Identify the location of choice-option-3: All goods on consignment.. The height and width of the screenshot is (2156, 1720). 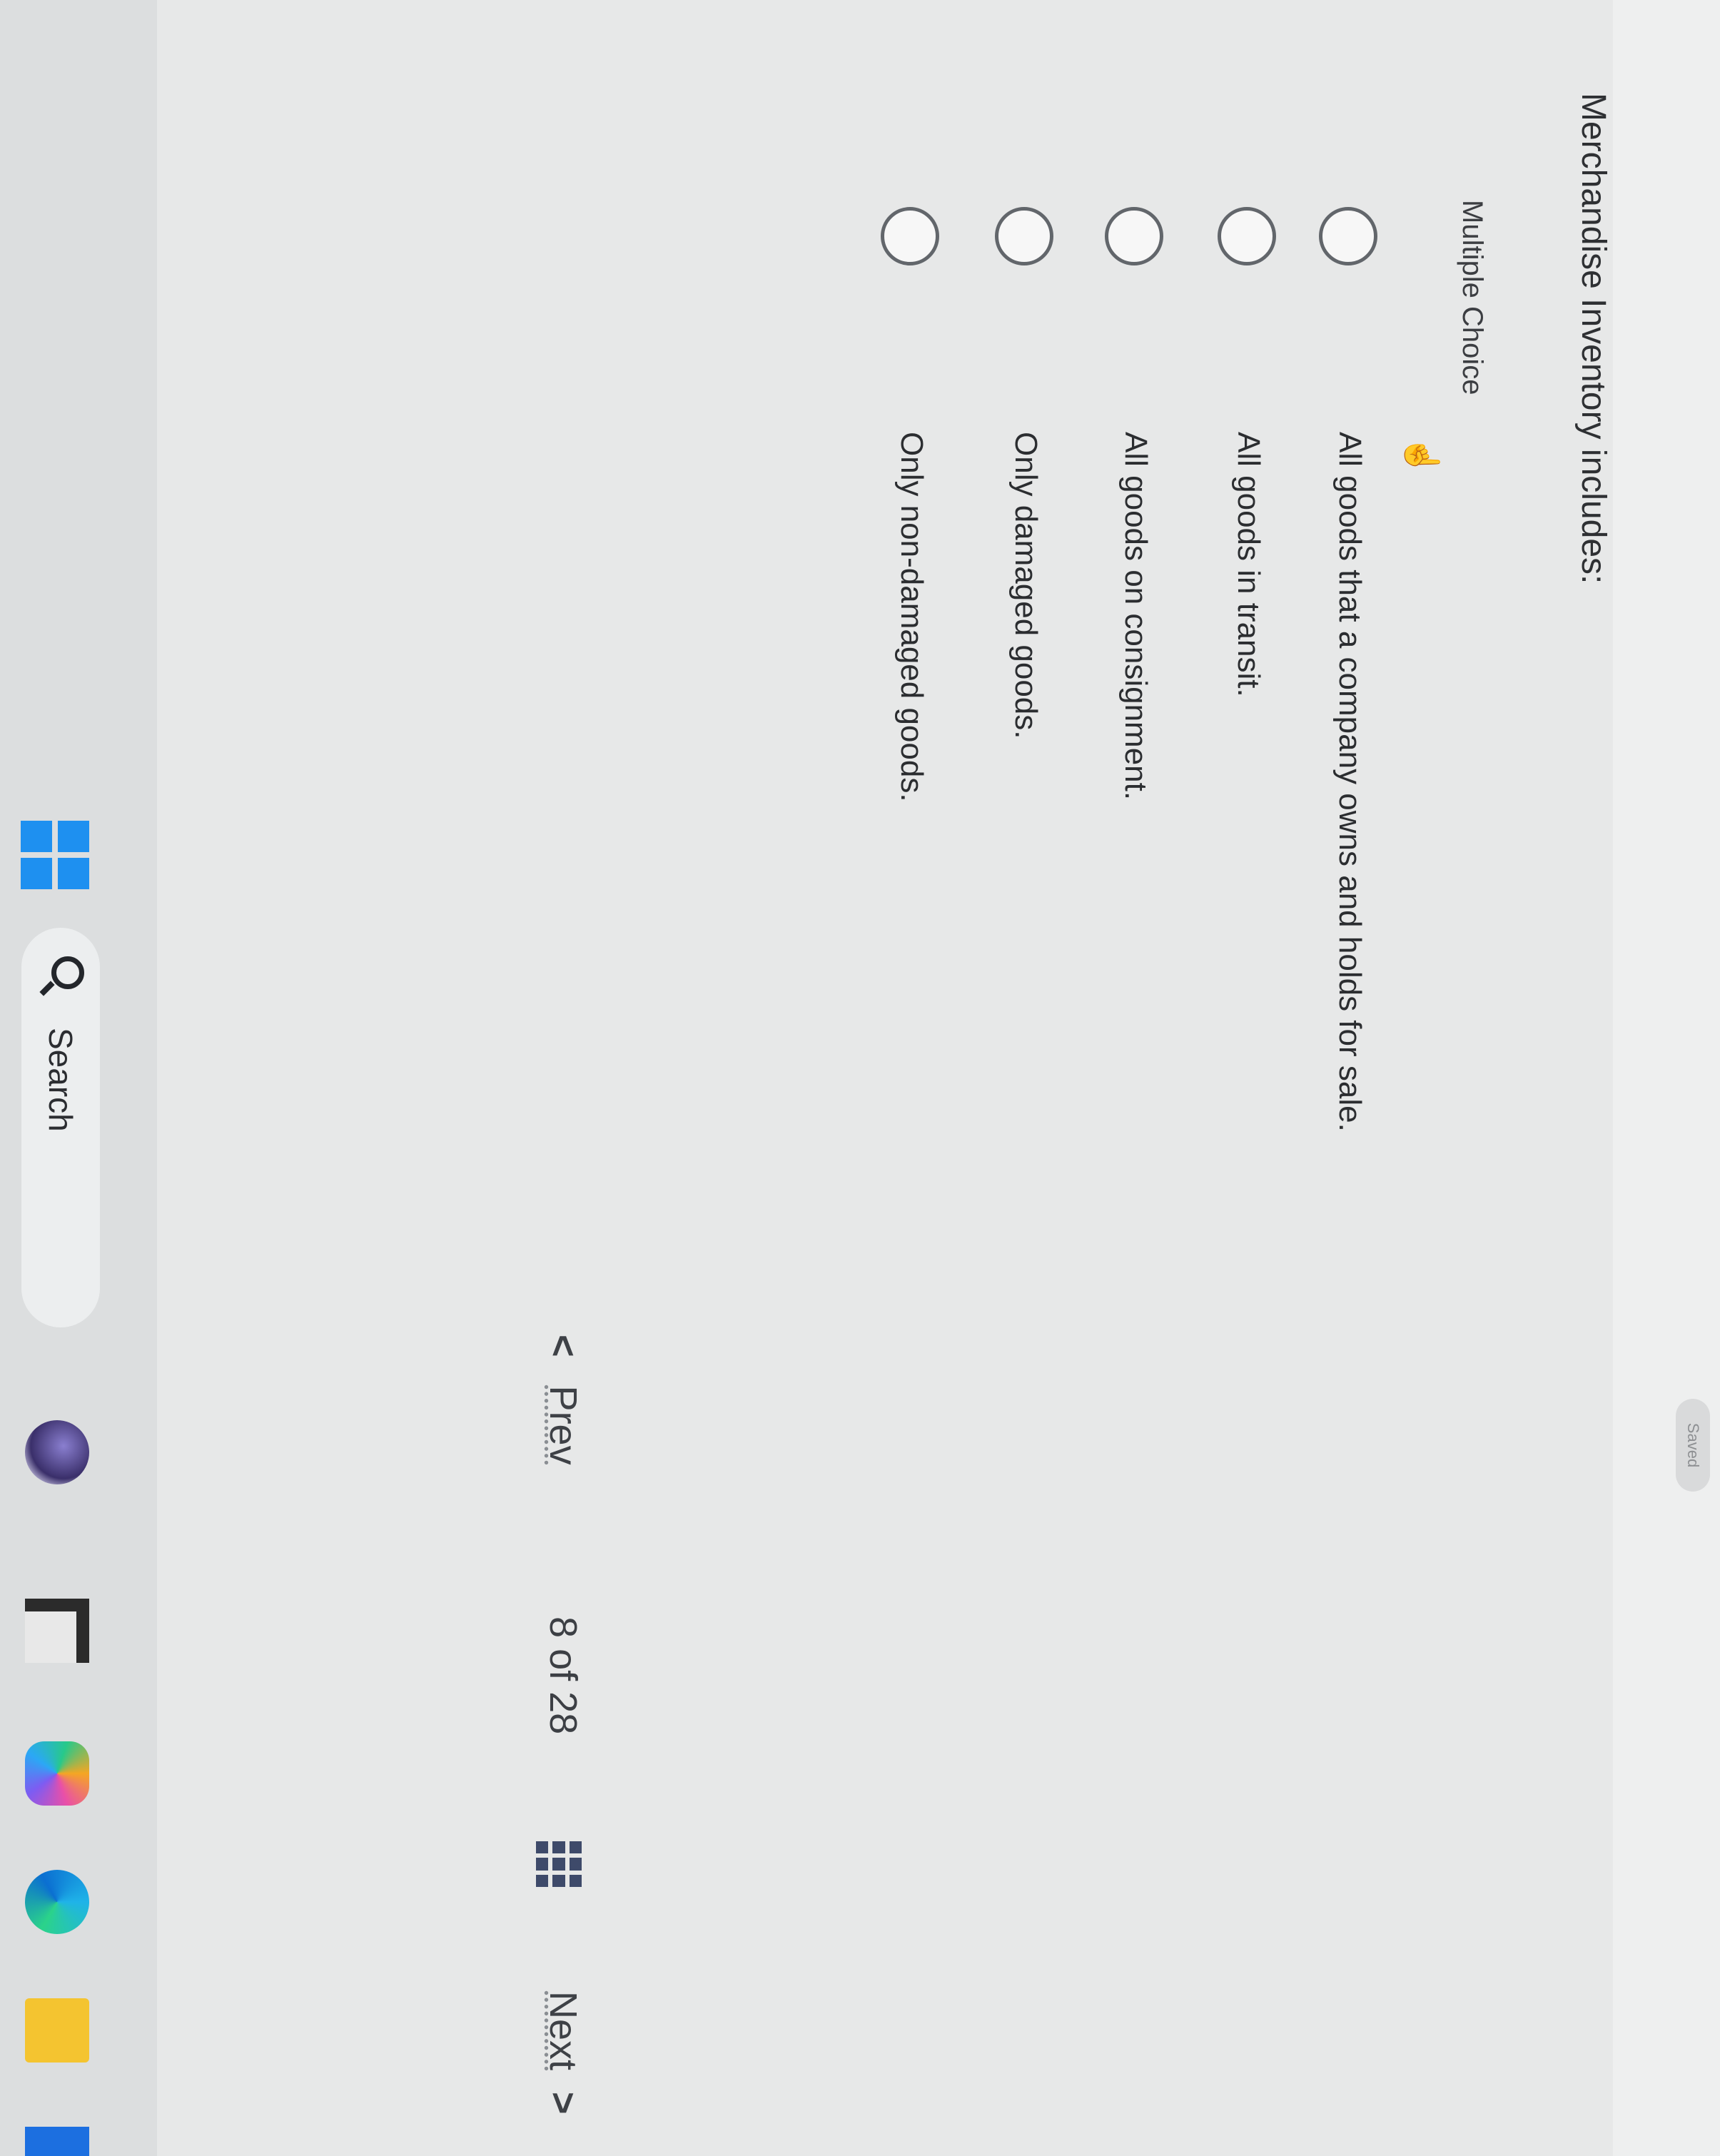
(1127, 813).